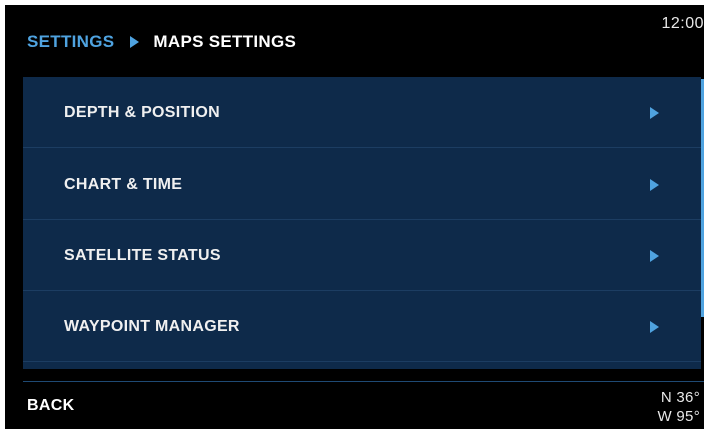 The width and height of the screenshot is (709, 434). I want to click on back-button: BACK, so click(50, 406).